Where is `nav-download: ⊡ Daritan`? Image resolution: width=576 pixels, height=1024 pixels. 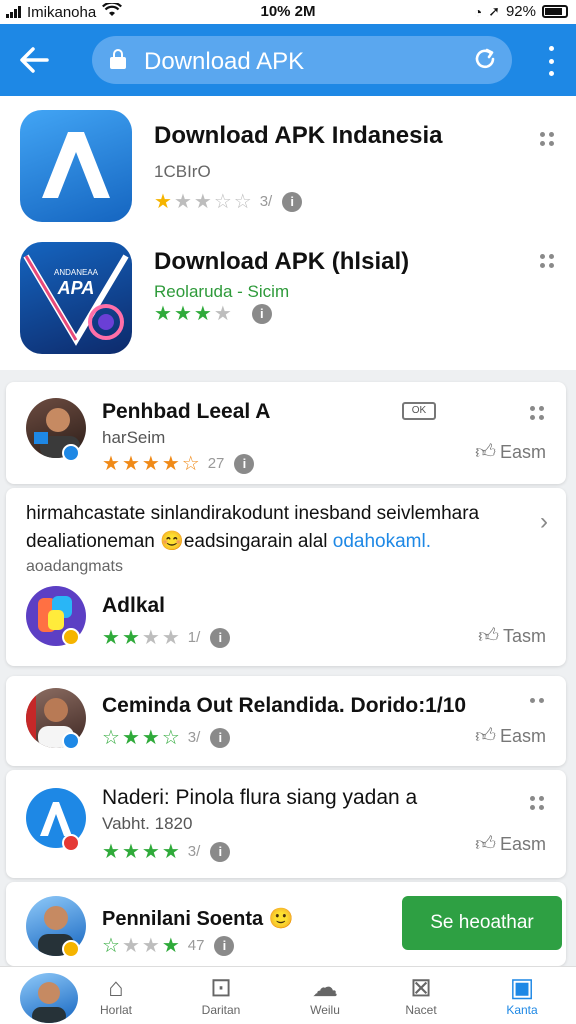
nav-download: ⊡ Daritan is located at coordinates (221, 994).